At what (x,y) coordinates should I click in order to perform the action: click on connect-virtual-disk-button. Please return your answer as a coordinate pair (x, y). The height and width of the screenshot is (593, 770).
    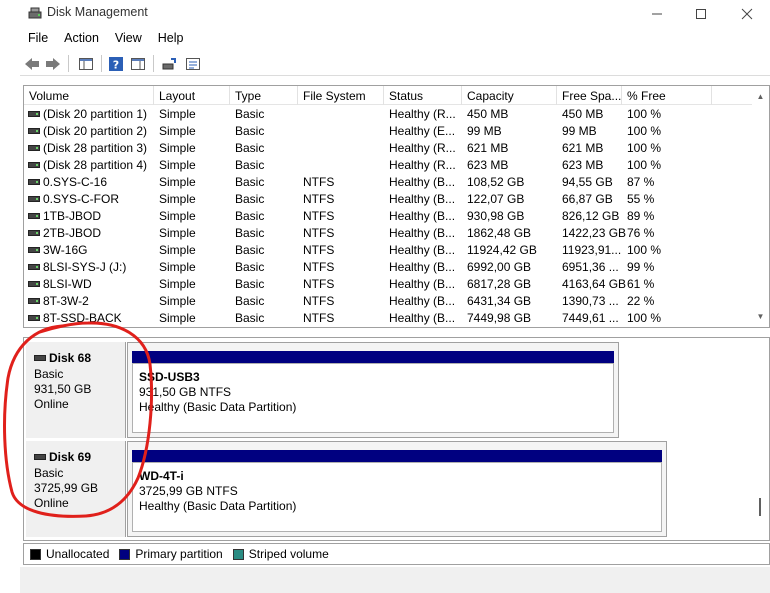
    Looking at the image, I should click on (170, 63).